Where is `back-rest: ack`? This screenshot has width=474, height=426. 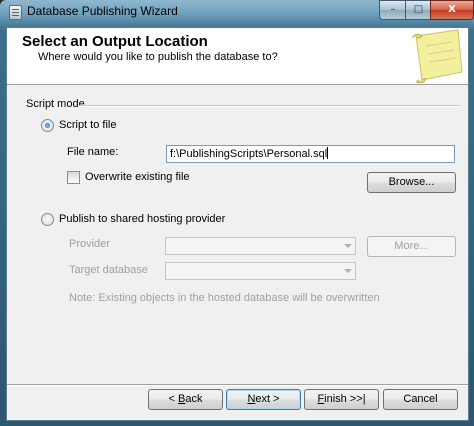 back-rest: ack is located at coordinates (194, 399).